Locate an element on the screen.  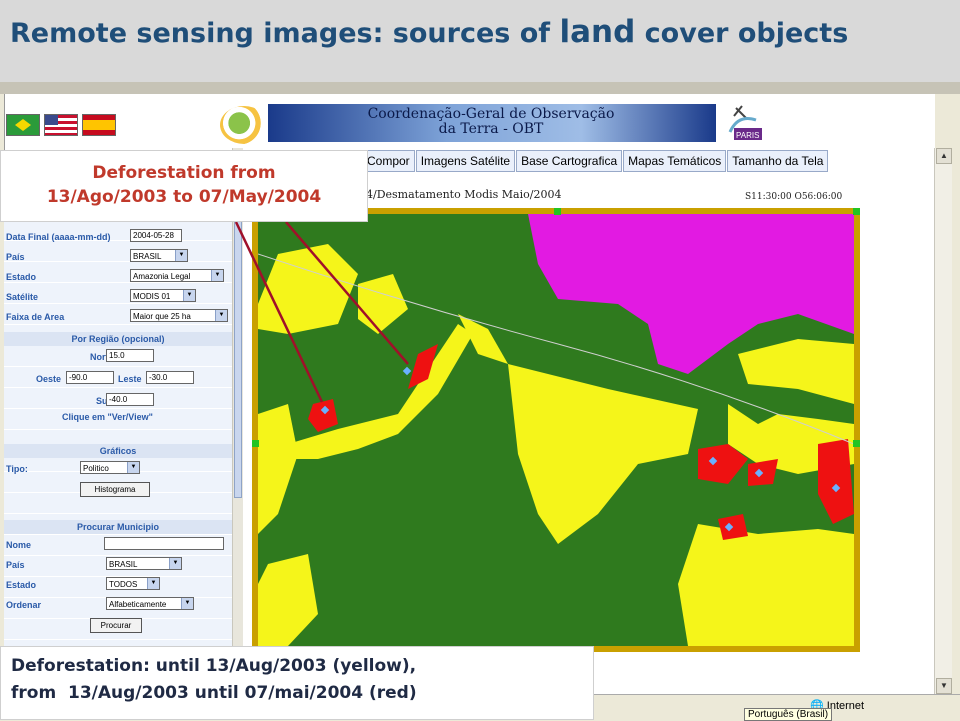
ordenar-select: Alfabeticamente ▼ is located at coordinates (150, 603).